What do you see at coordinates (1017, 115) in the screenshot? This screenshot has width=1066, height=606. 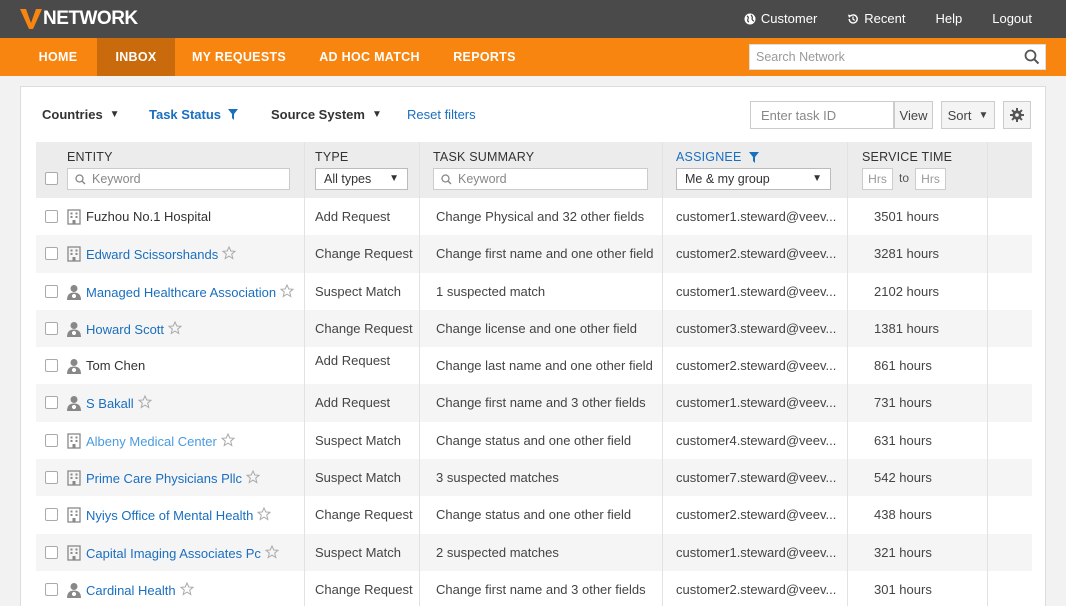 I see `settings-button` at bounding box center [1017, 115].